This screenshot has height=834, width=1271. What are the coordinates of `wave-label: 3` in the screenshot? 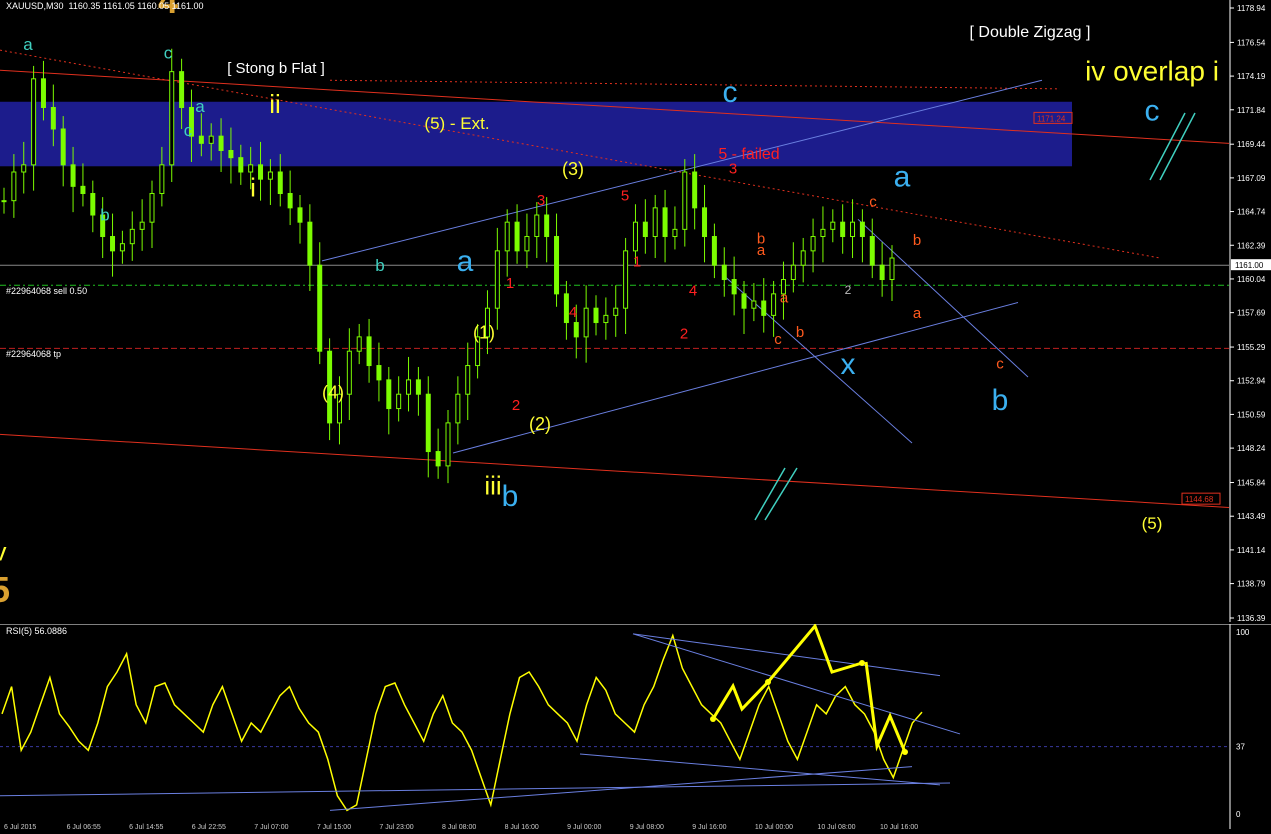 It's located at (541, 200).